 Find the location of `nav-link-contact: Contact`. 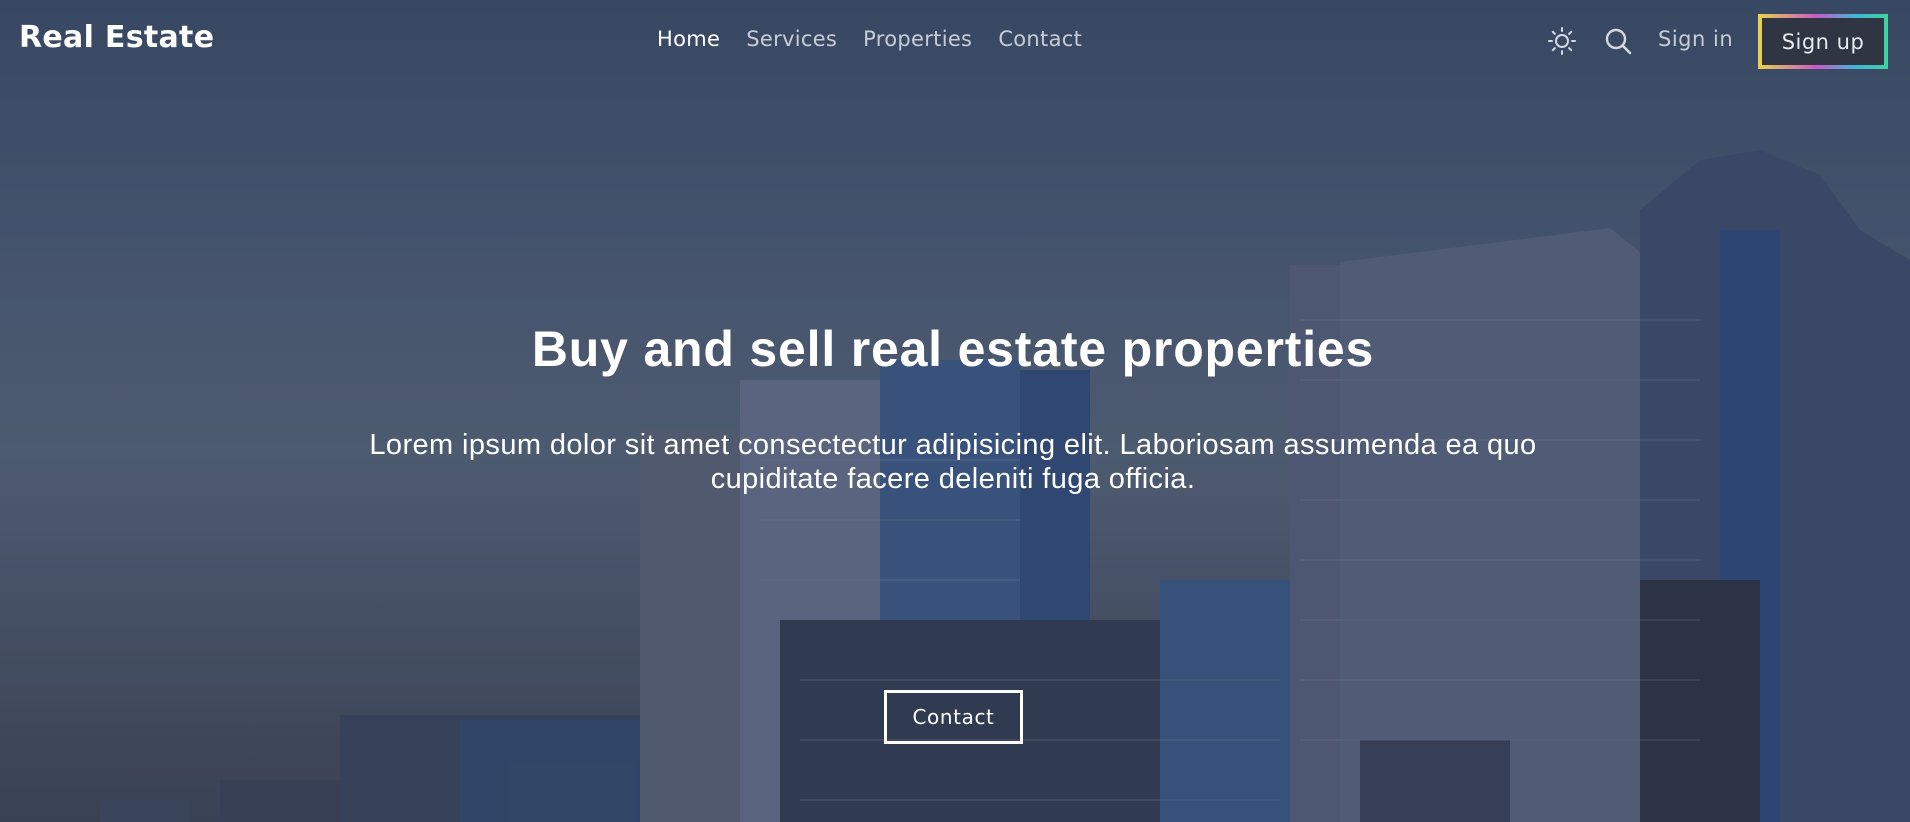

nav-link-contact: Contact is located at coordinates (1040, 39).